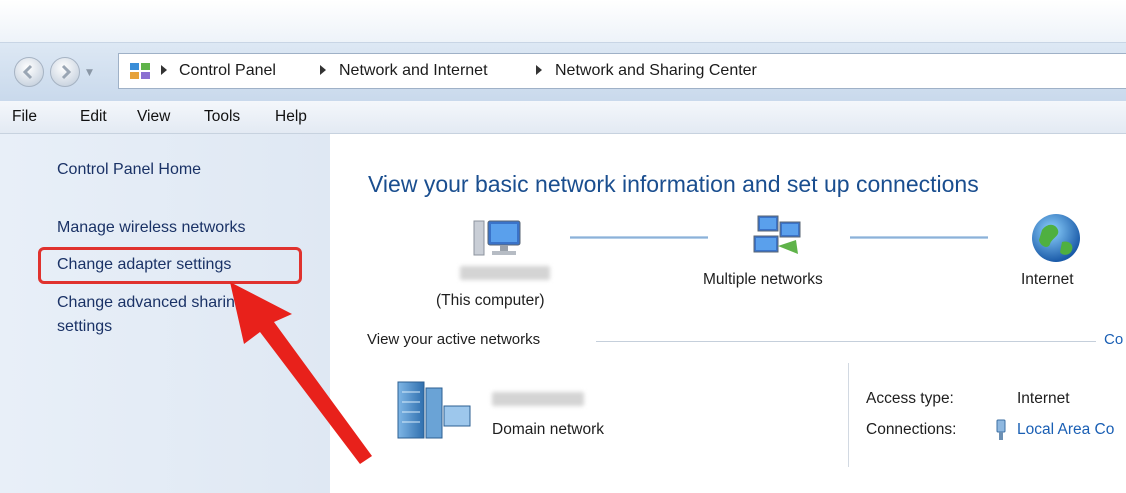 The image size is (1126, 493). I want to click on network-name-redacted, so click(538, 399).